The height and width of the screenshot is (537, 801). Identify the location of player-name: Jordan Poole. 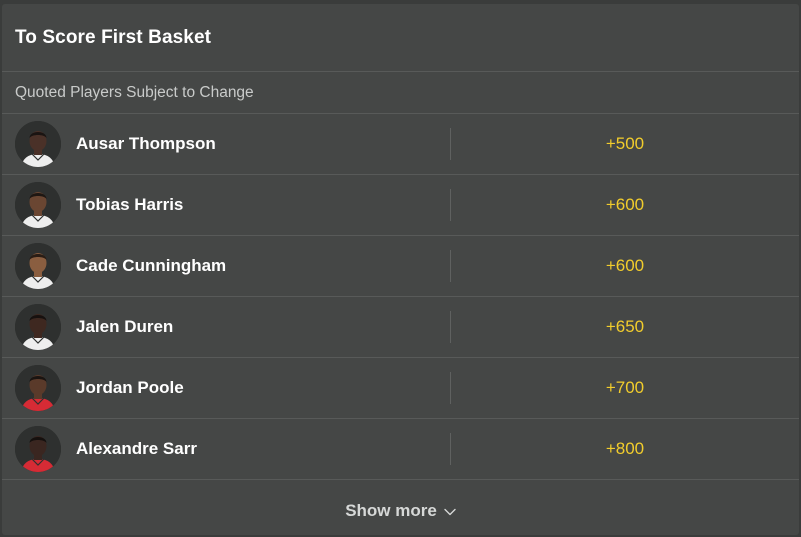
(130, 387).